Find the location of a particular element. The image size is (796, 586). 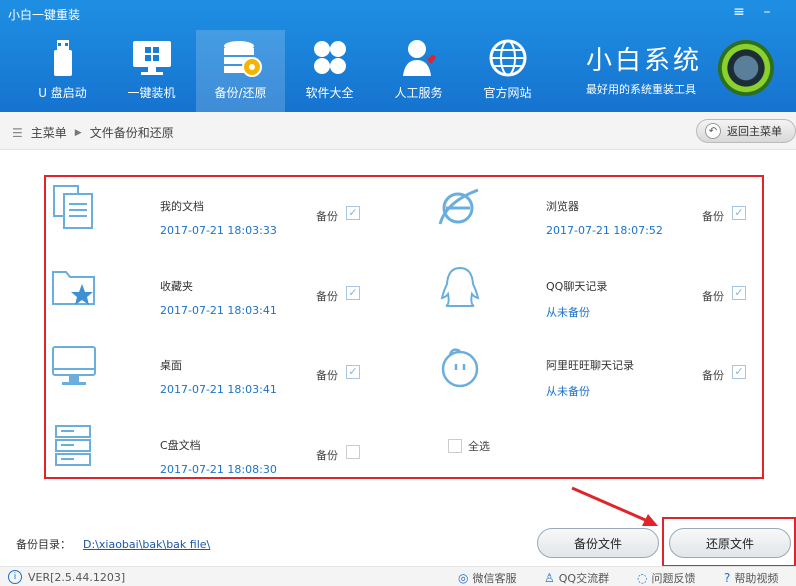

backup-item-desktop: 桌面 2017-07-21 18:03:41 备份 ✓ is located at coordinates (210, 373).